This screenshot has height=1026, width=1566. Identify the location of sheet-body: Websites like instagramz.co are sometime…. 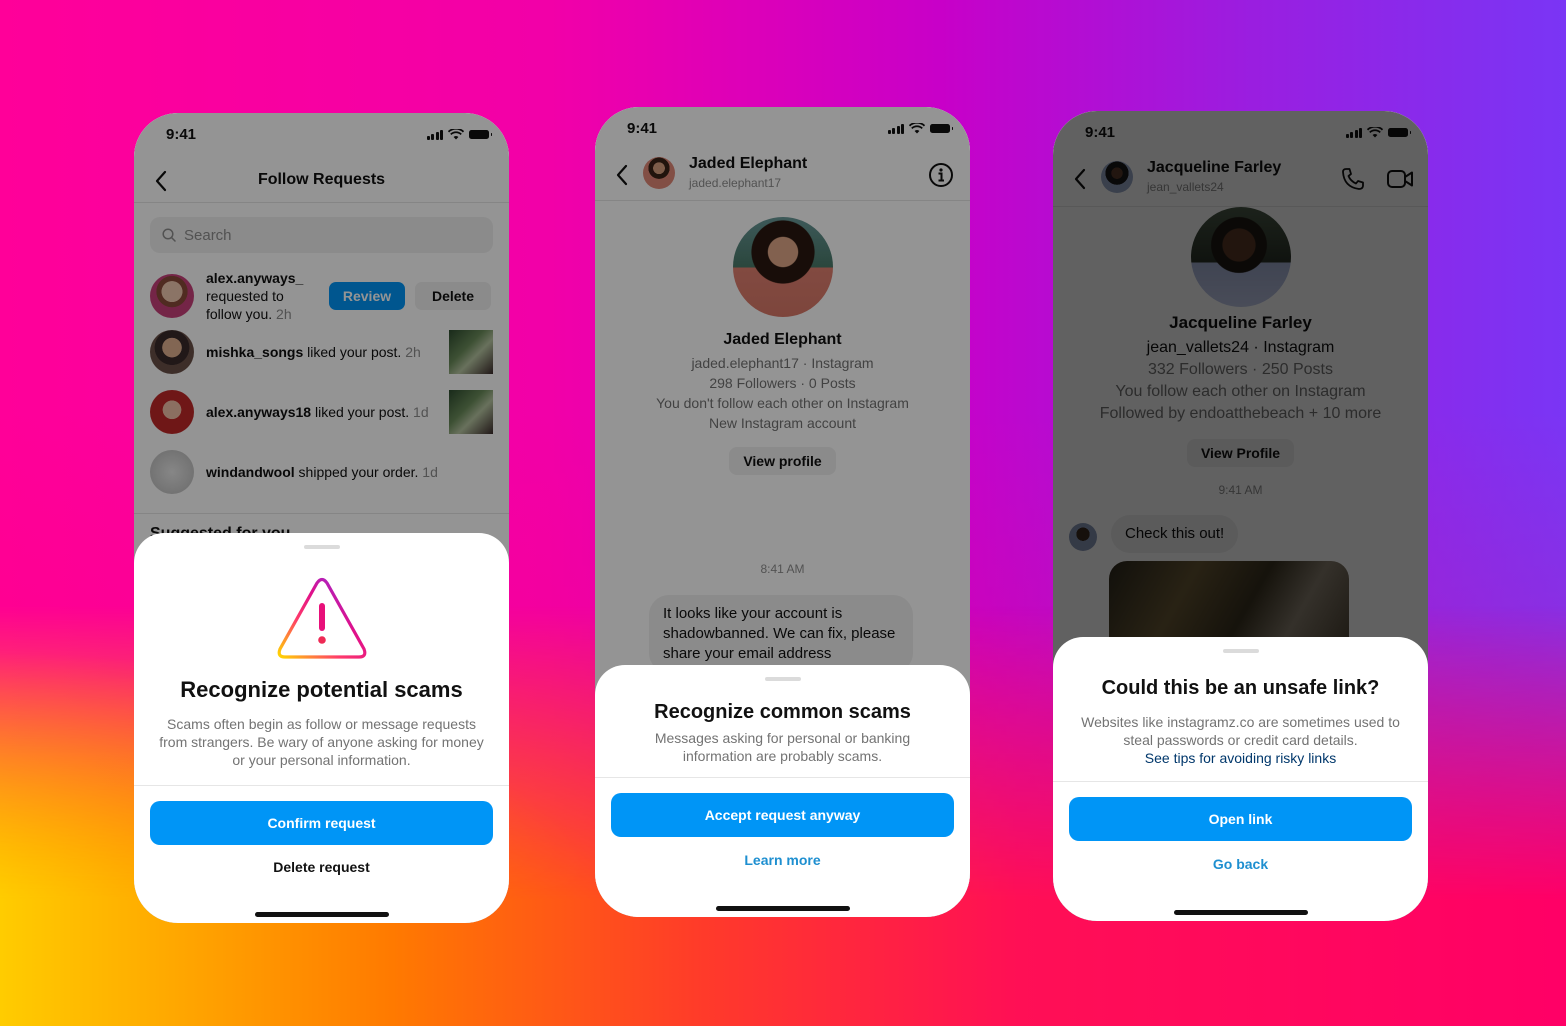
(1240, 740).